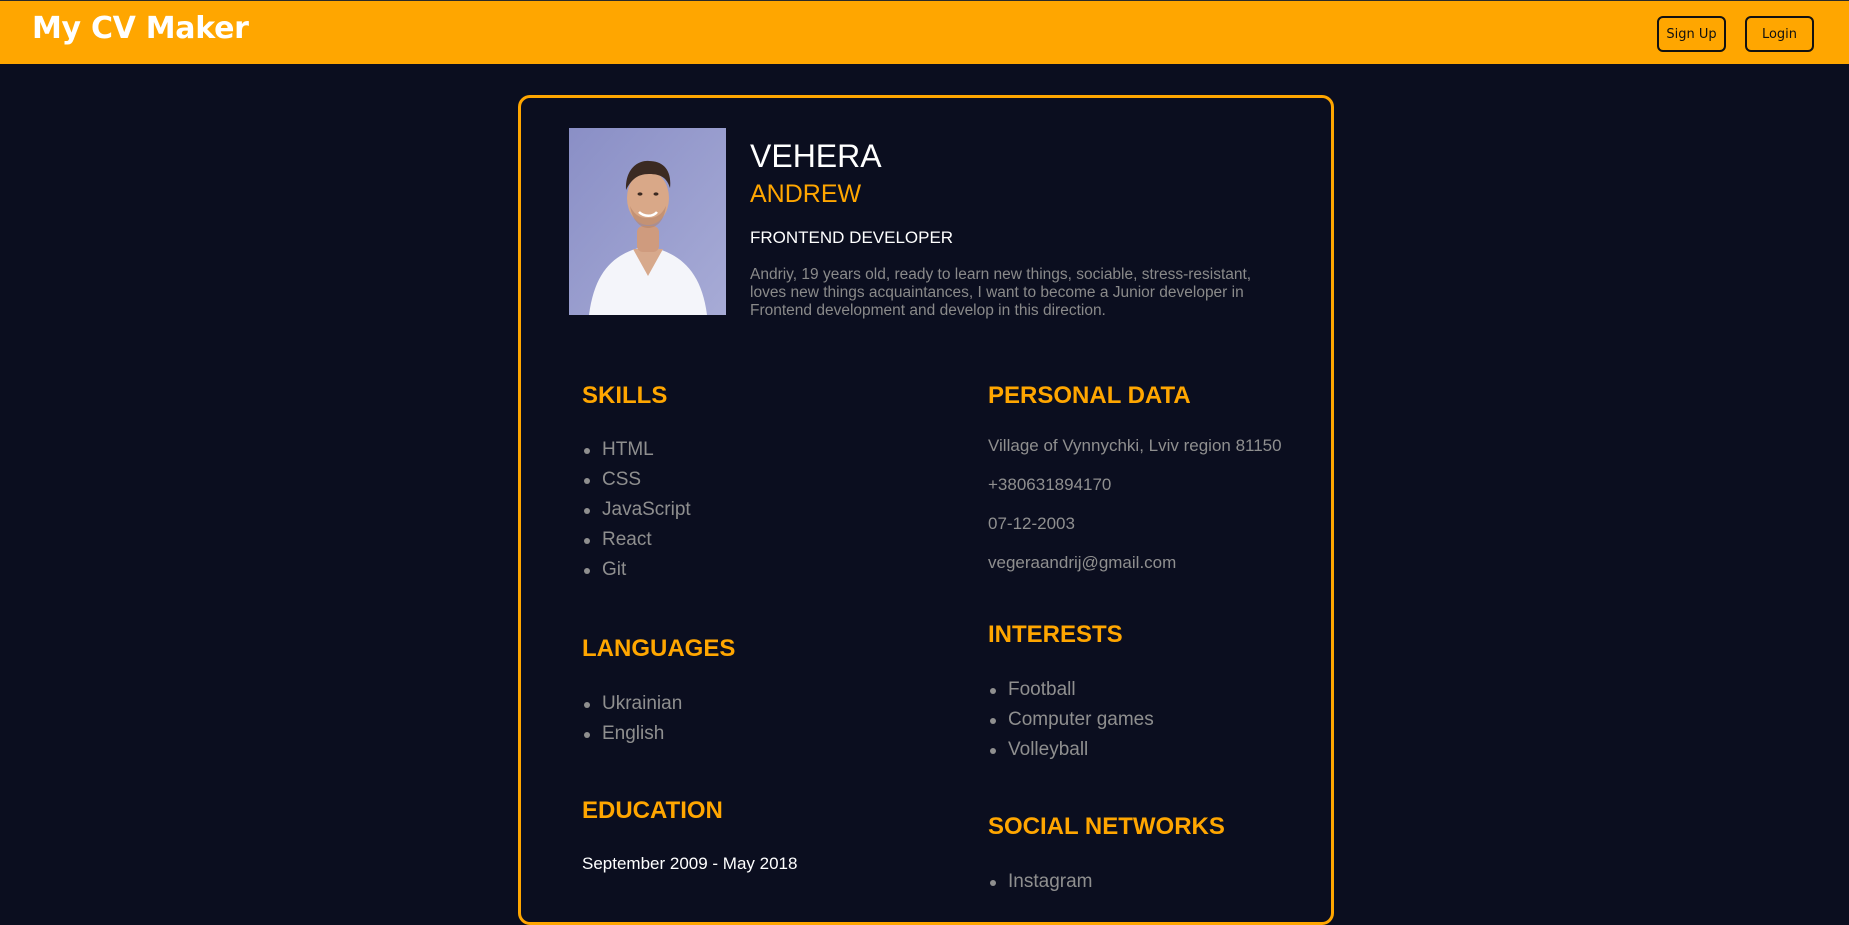  Describe the element at coordinates (1089, 395) in the screenshot. I see `personal-data-heading: PERSONAL DATA` at that location.